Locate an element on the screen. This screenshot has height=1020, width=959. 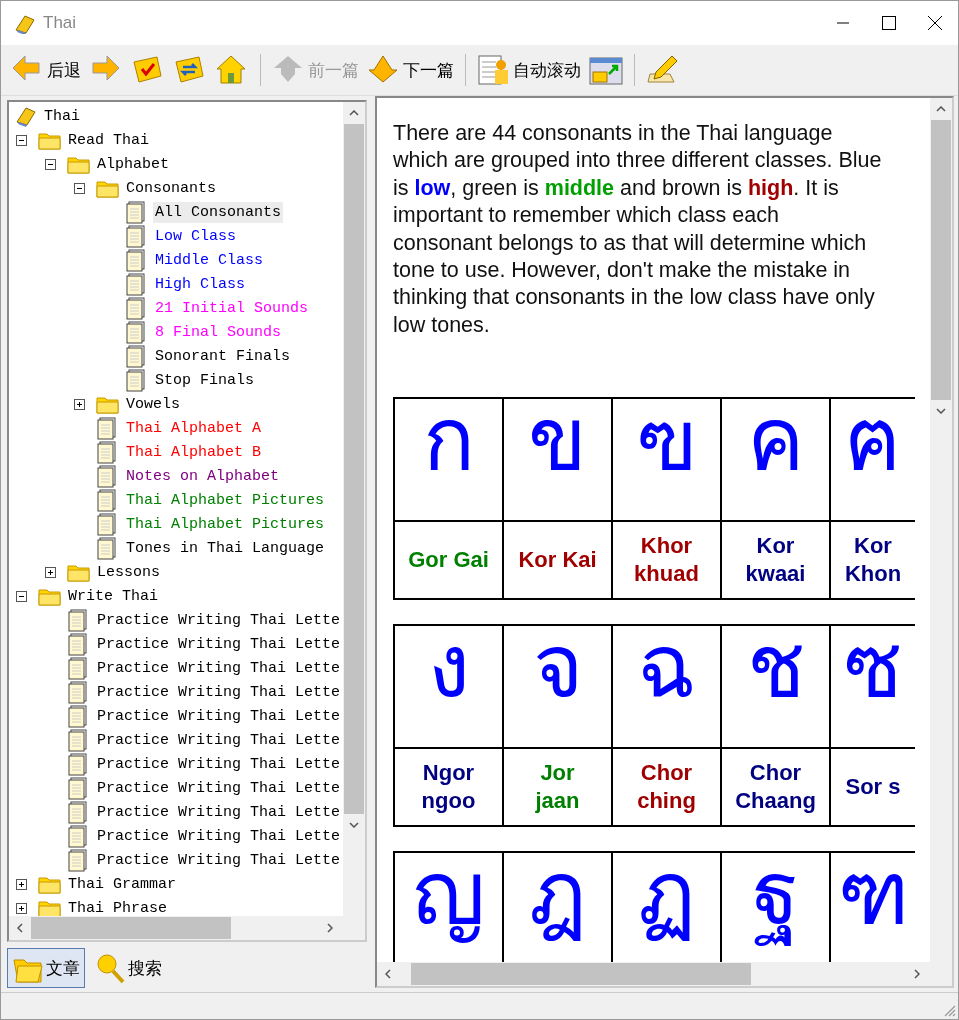
tree-item: Thai Grammar is located at coordinates (122, 884).